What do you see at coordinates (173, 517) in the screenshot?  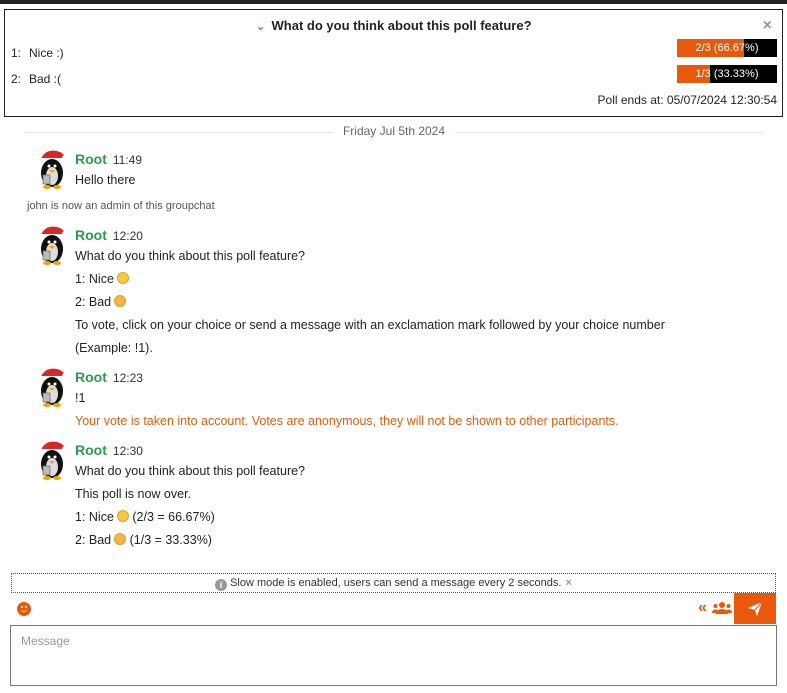 I see `poll-option-result: (2/3 = 66.67%)` at bounding box center [173, 517].